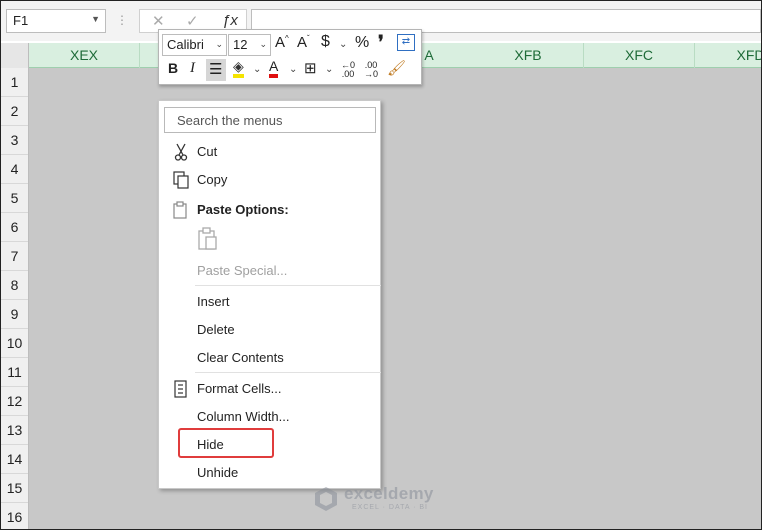 The width and height of the screenshot is (762, 530). Describe the element at coordinates (181, 180) in the screenshot. I see `copy-icon` at that location.